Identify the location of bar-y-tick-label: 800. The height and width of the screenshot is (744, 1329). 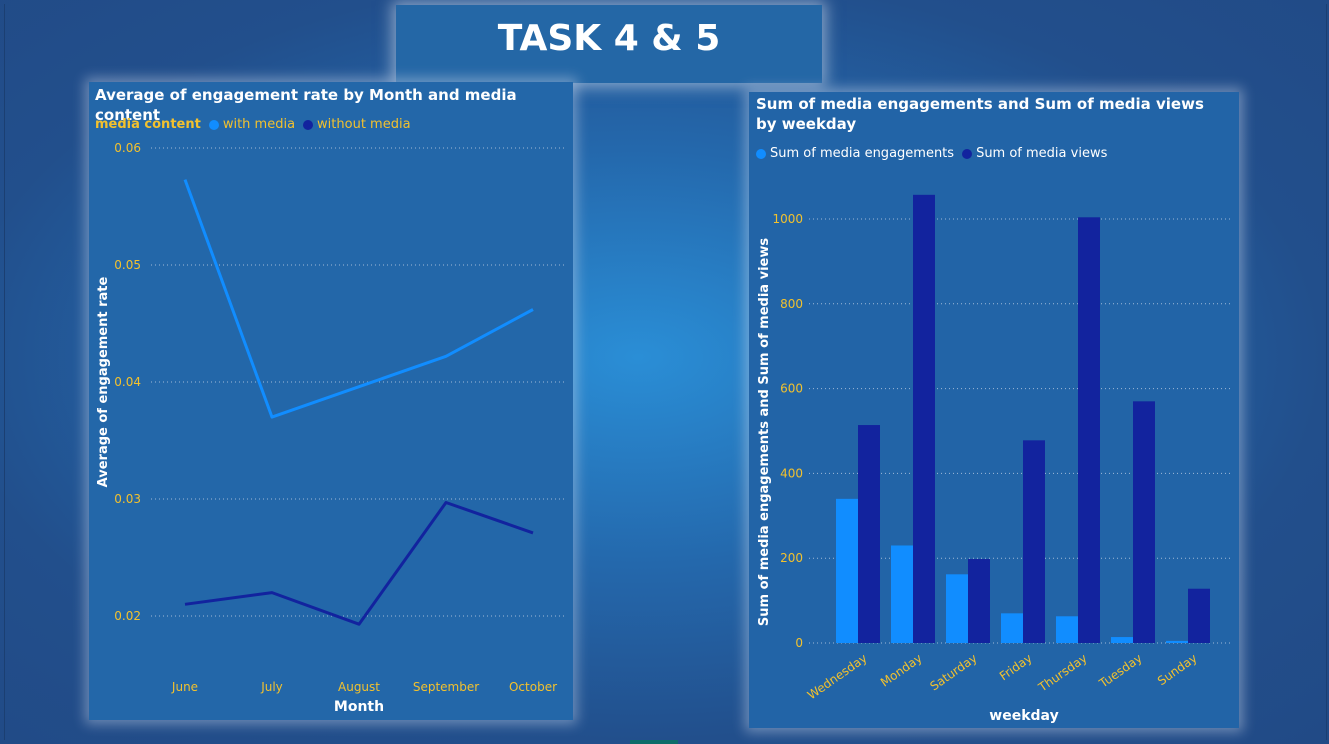
(791, 304).